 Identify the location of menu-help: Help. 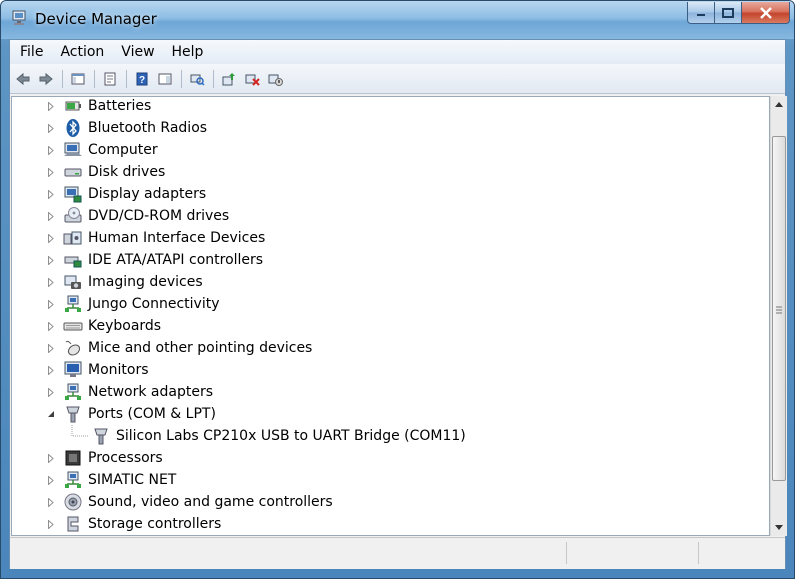
(188, 52).